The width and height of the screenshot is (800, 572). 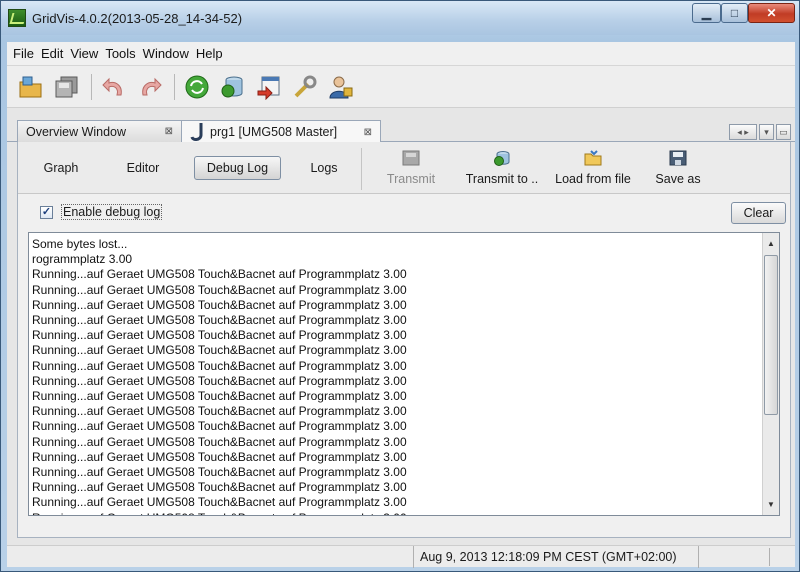 What do you see at coordinates (771, 504) in the screenshot?
I see `scroll-down-icon: ▼` at bounding box center [771, 504].